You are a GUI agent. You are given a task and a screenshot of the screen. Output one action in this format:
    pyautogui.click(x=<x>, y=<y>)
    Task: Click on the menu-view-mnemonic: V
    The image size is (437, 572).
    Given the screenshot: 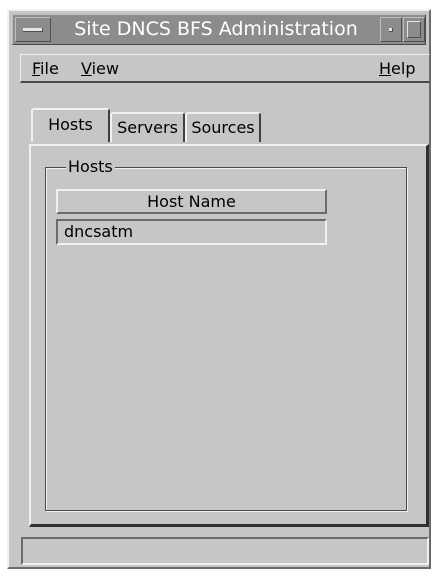 What is the action you would take?
    pyautogui.click(x=86, y=68)
    